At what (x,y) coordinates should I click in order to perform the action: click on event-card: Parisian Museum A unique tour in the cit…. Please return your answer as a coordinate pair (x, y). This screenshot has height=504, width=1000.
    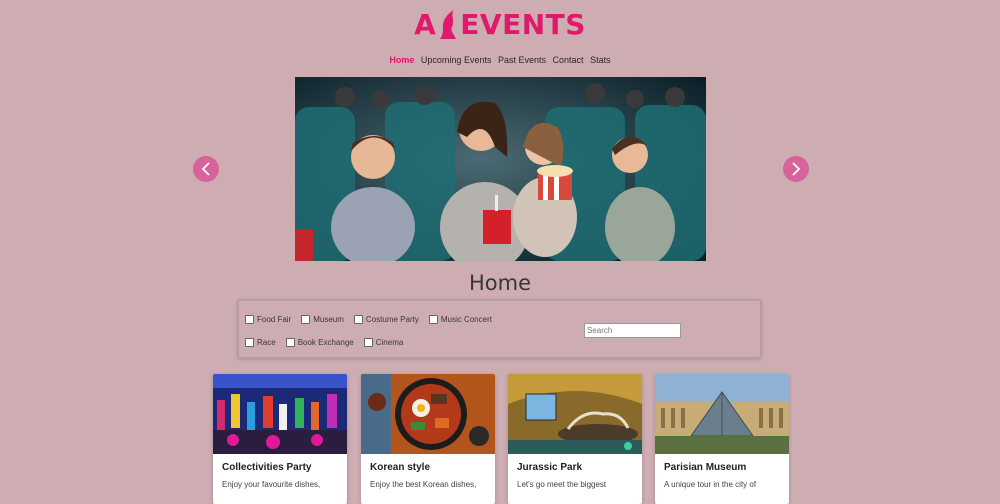
    Looking at the image, I should click on (722, 439).